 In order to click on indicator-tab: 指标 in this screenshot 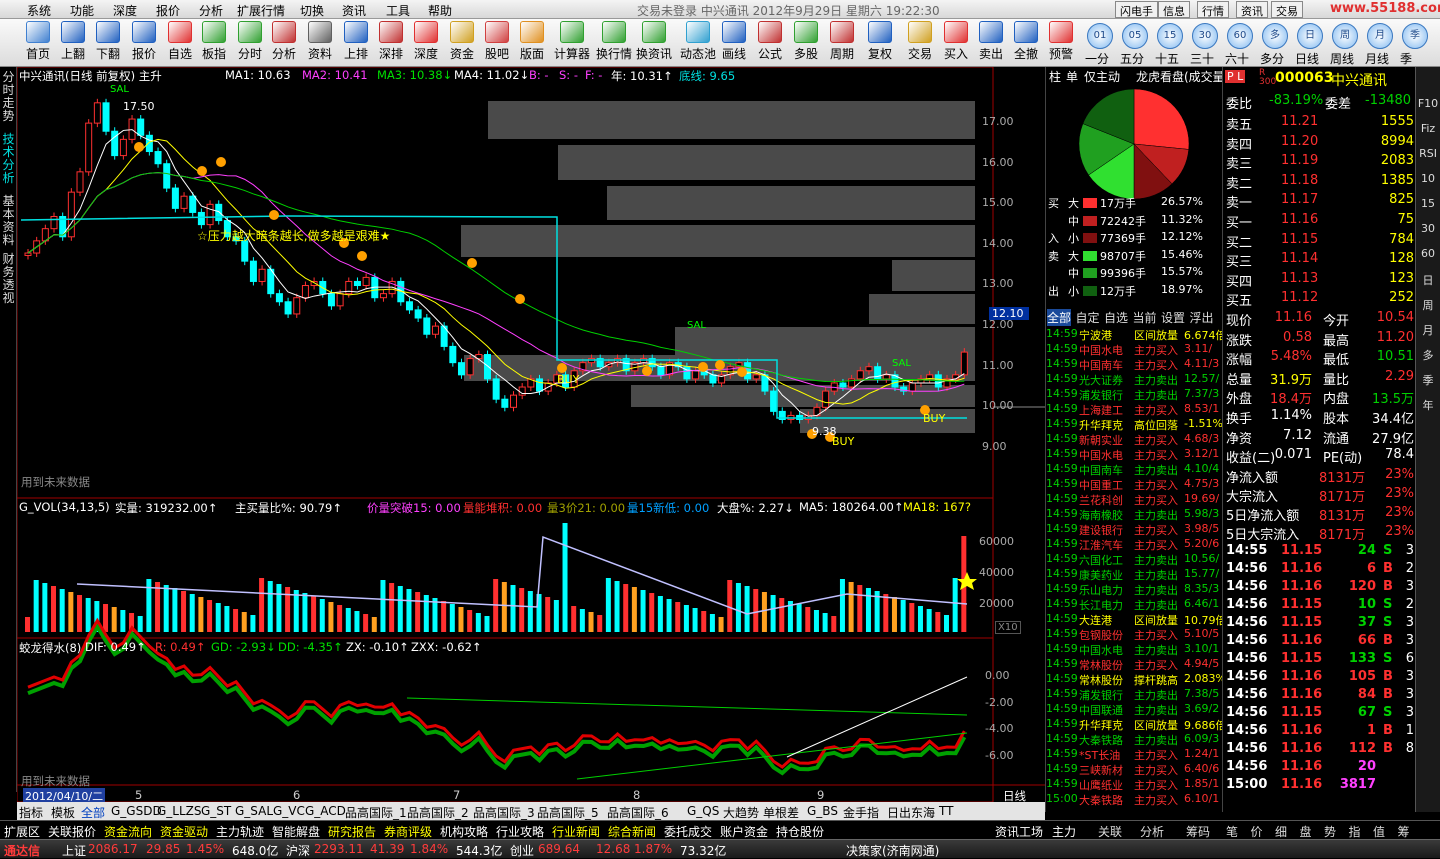, I will do `click(31, 812)`.